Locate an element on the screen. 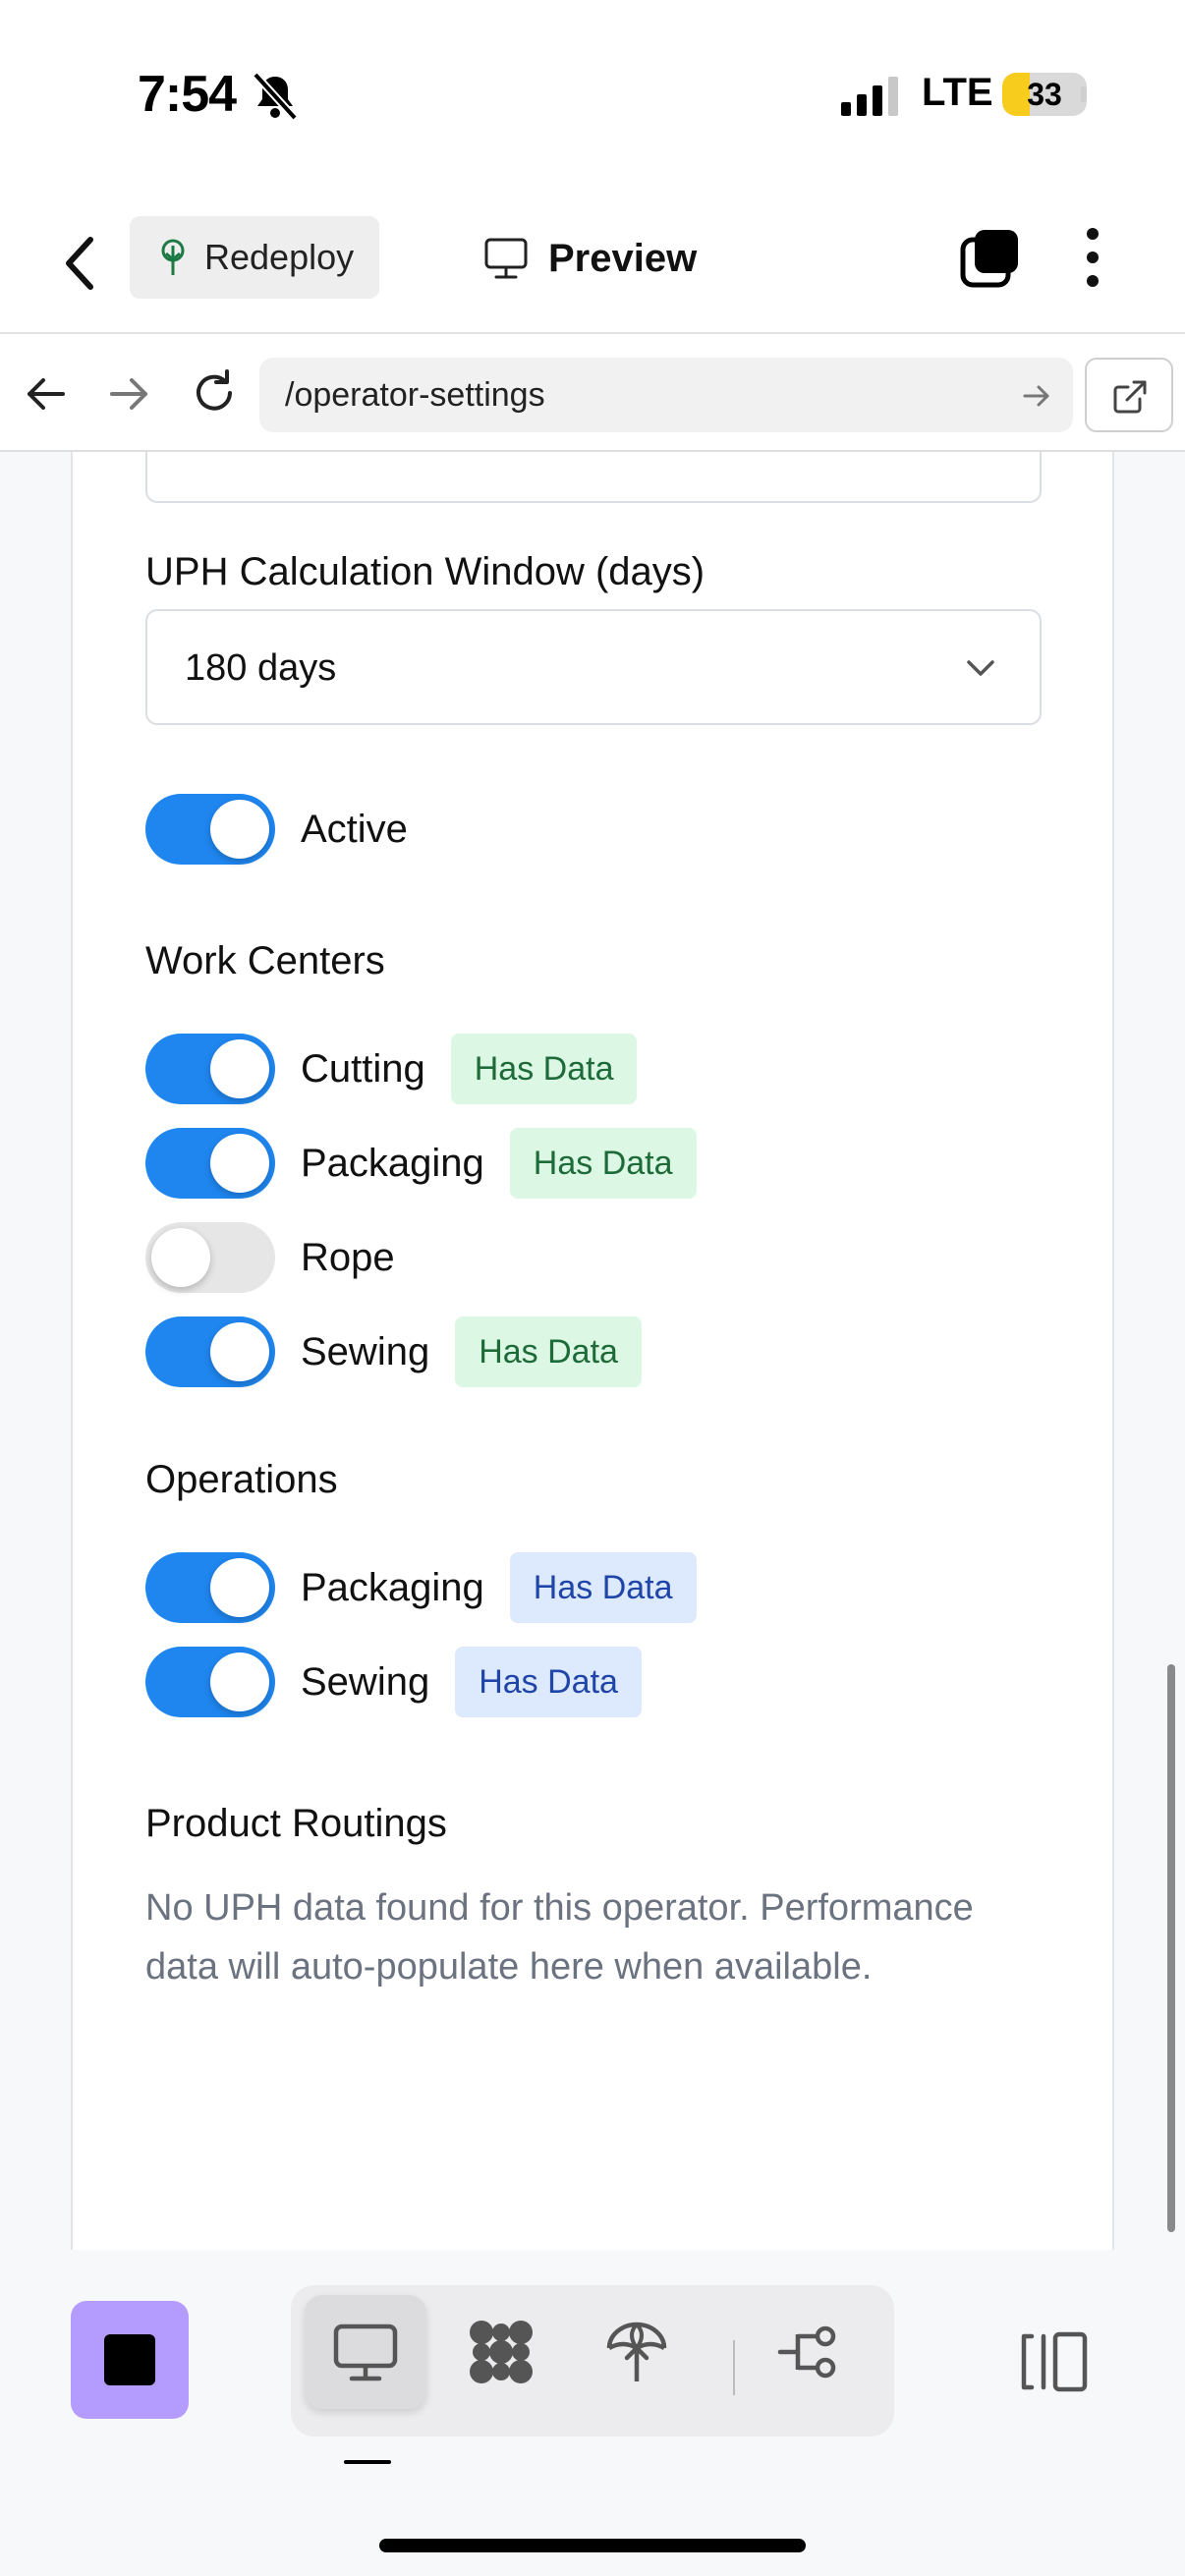 This screenshot has height=2576, width=1185. stop-button is located at coordinates (130, 2360).